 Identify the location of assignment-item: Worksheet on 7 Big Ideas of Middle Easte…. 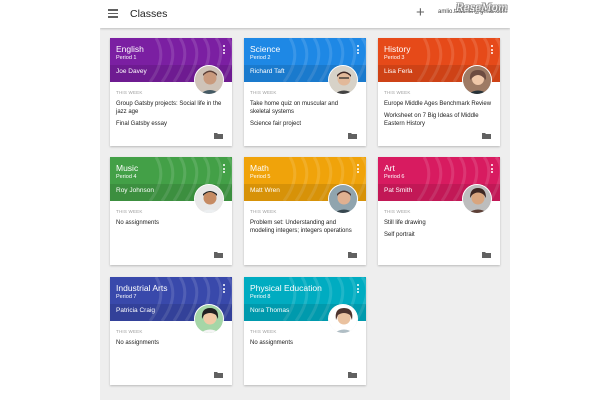
(438, 120).